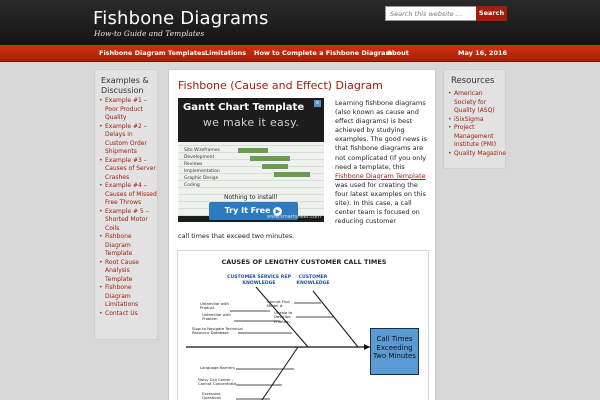  Describe the element at coordinates (247, 210) in the screenshot. I see `try-it-free-label: Try It Free` at that location.